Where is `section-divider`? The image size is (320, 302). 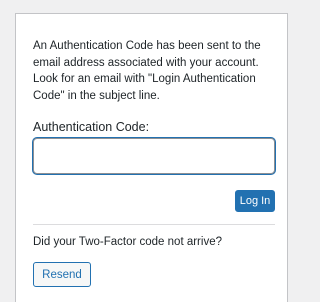
section-divider is located at coordinates (154, 224).